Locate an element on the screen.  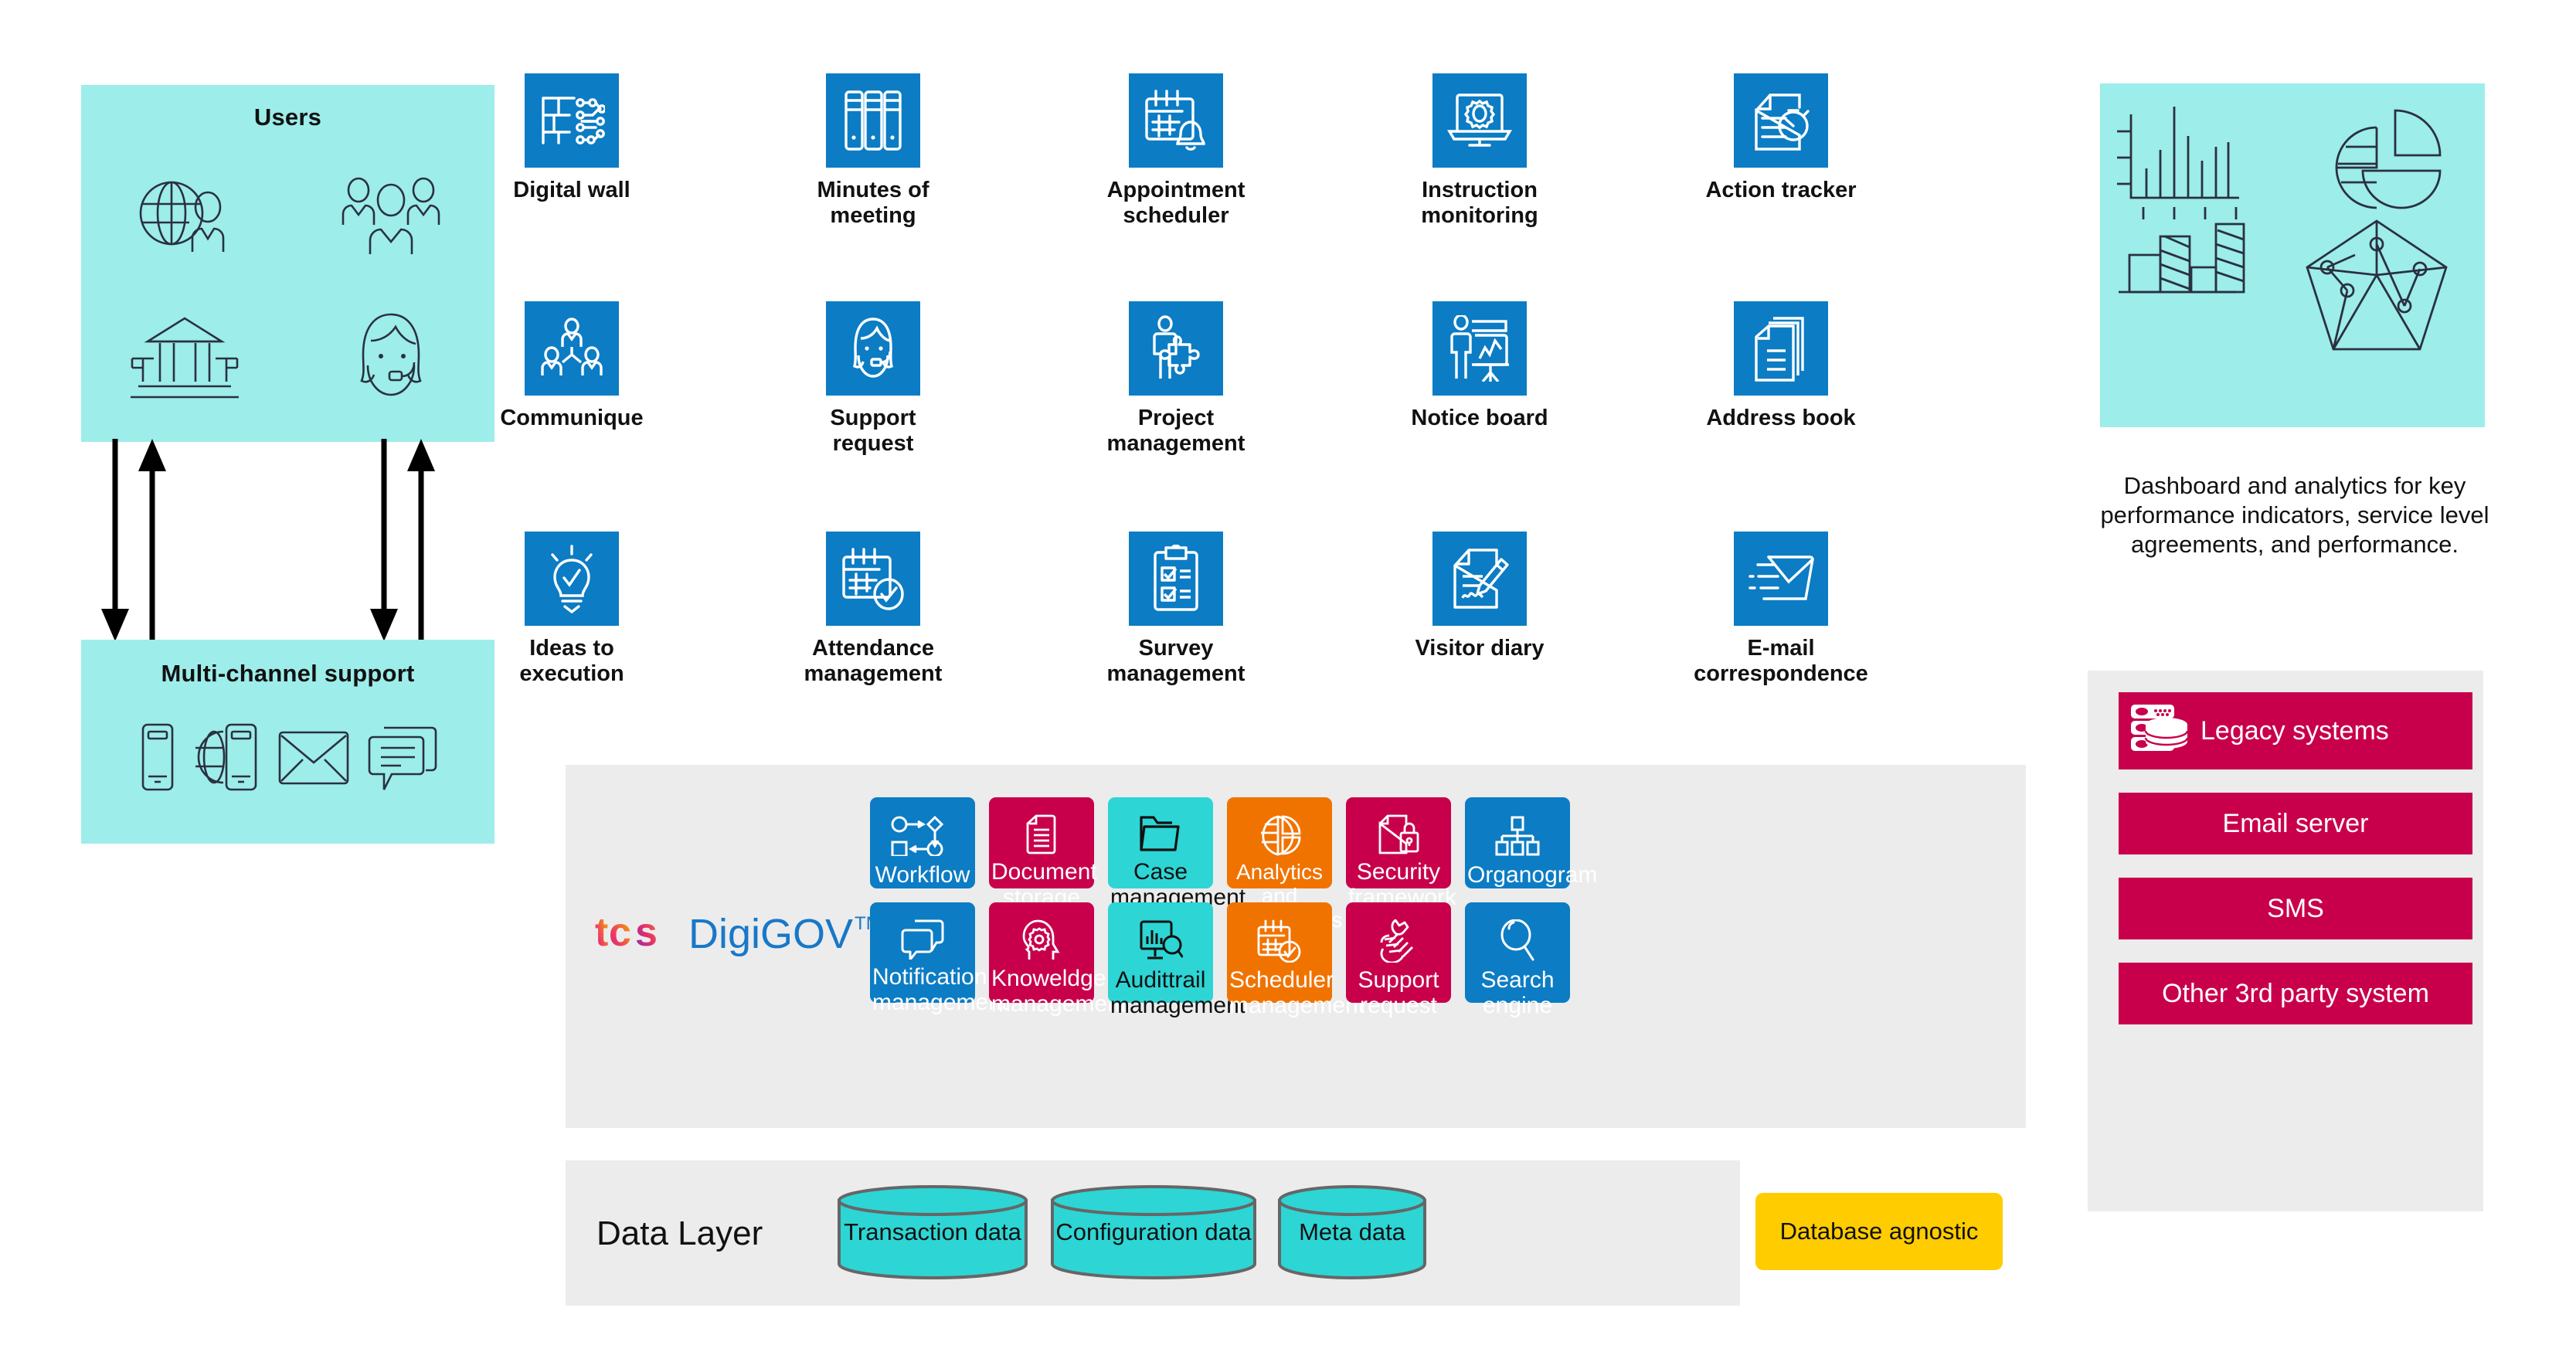
platform-tile-workflow: Workflow is located at coordinates (922, 842).